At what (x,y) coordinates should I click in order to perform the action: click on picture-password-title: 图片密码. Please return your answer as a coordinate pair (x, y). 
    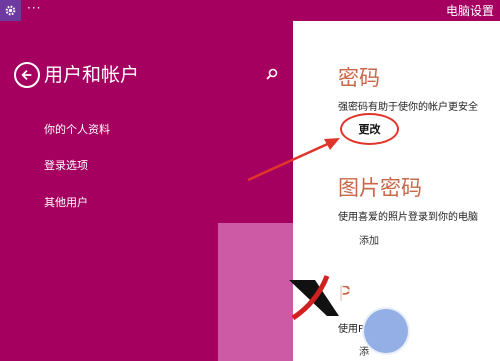
    Looking at the image, I should click on (380, 188).